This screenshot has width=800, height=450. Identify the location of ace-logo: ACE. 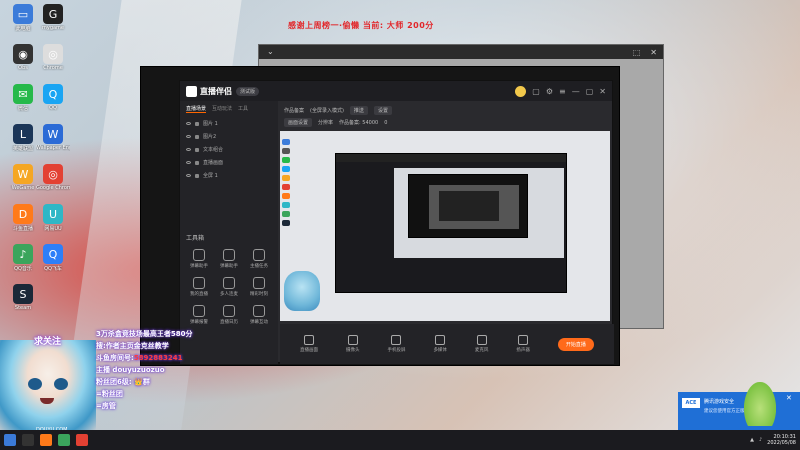
(691, 403).